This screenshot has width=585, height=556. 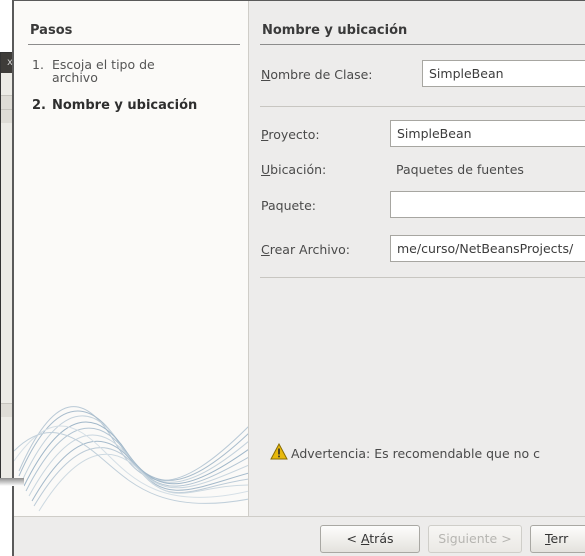 What do you see at coordinates (475, 539) in the screenshot?
I see `next-button: Siguiente >` at bounding box center [475, 539].